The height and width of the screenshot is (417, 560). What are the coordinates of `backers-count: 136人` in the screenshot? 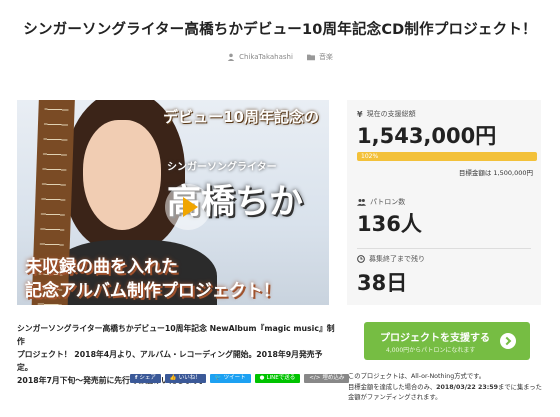 It's located at (389, 224).